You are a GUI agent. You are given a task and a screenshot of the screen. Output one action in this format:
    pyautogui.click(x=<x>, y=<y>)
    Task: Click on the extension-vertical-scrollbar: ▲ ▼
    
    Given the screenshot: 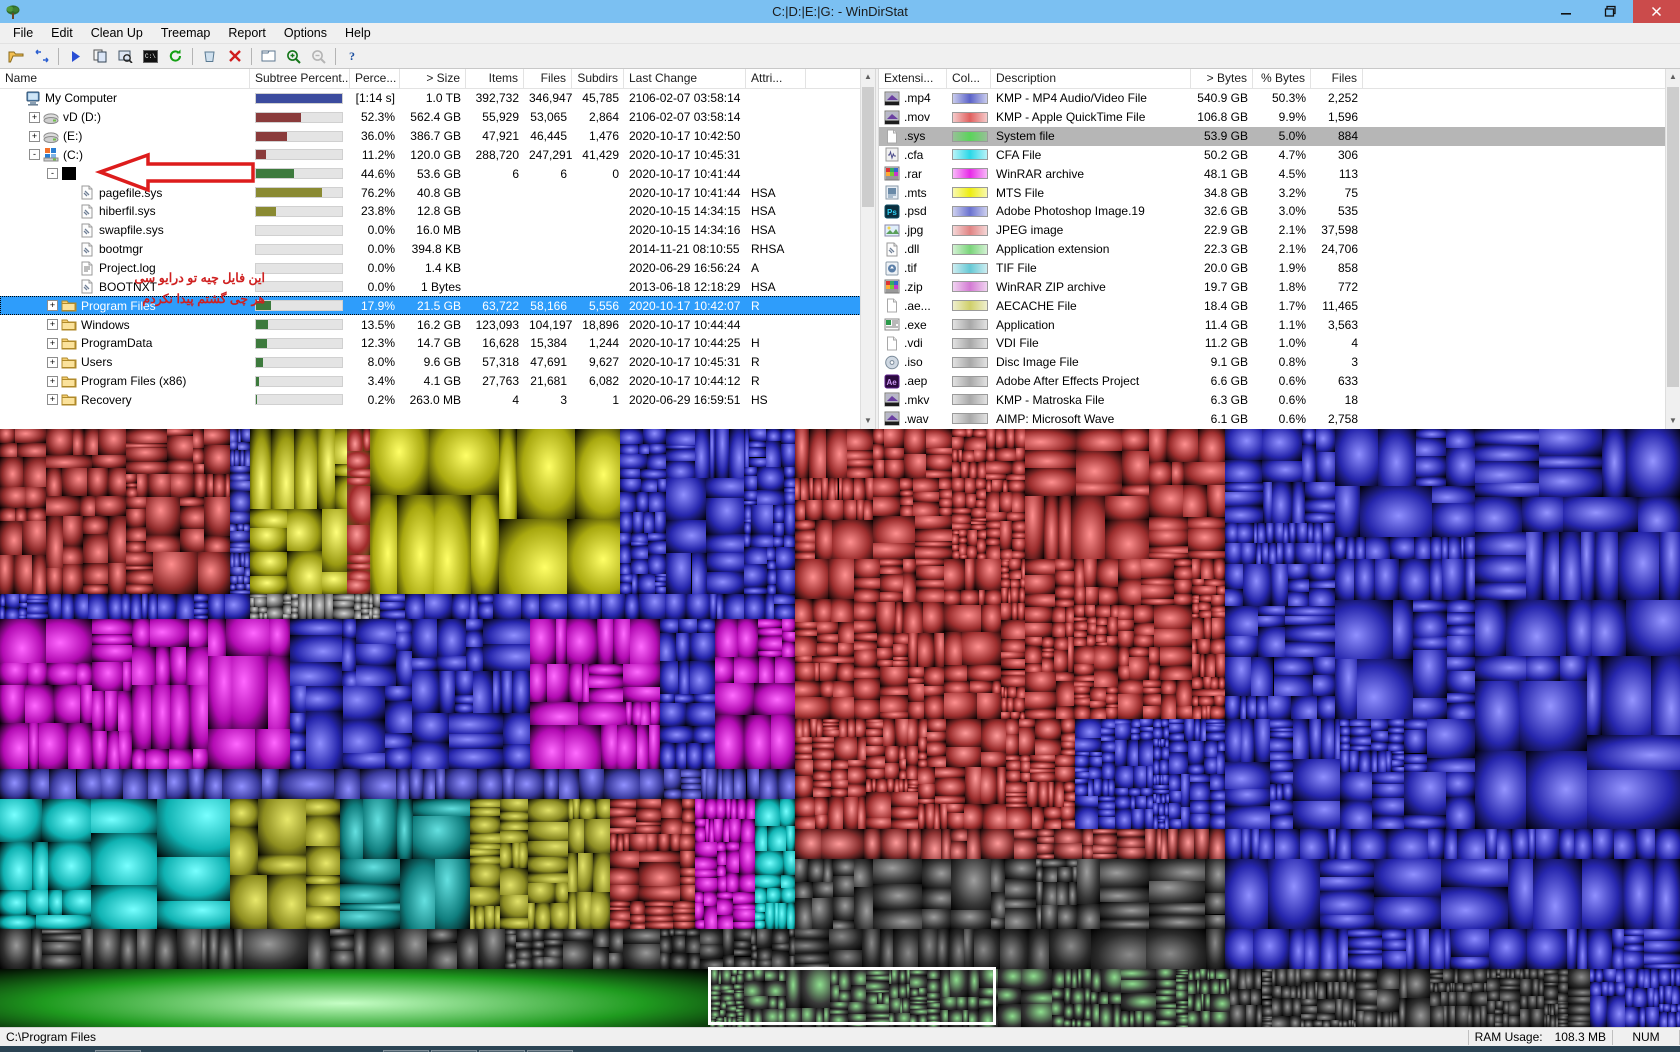 What is the action you would take?
    pyautogui.click(x=1672, y=249)
    